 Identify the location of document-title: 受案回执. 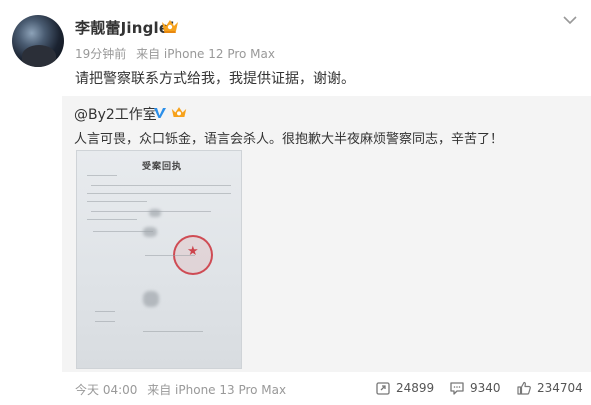
(161, 167).